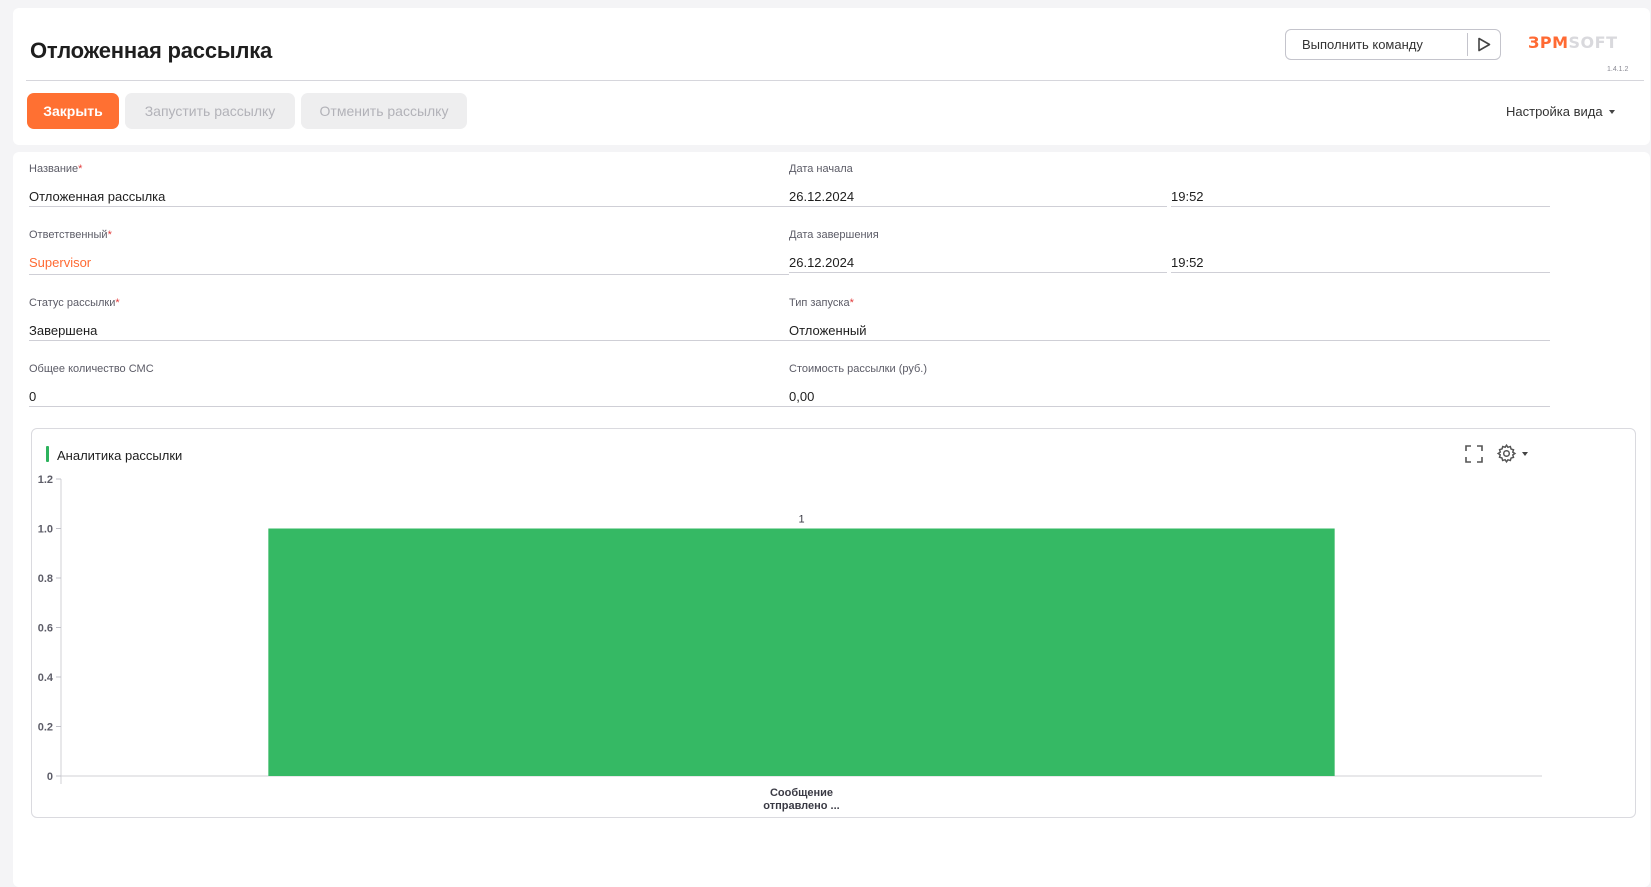  Describe the element at coordinates (834, 235) in the screenshot. I see `end-date-label: Дата завершения` at that location.